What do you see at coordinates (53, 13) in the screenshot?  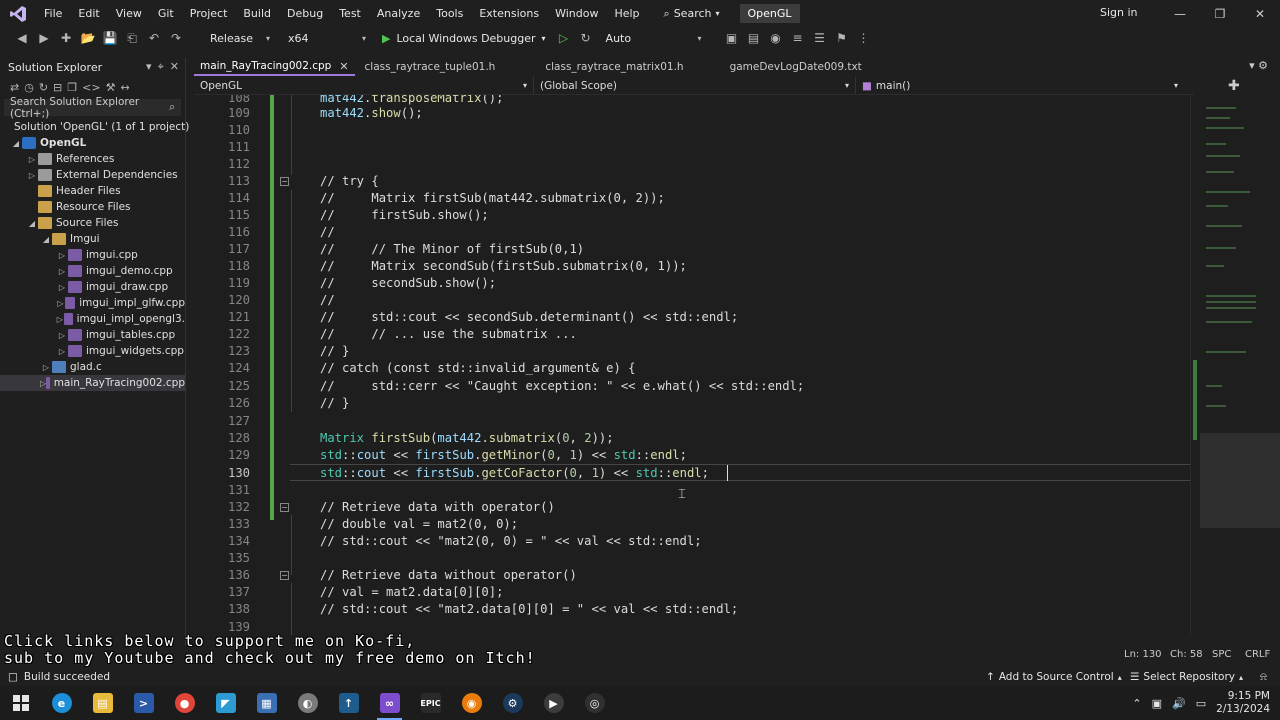 I see `menu-file: File` at bounding box center [53, 13].